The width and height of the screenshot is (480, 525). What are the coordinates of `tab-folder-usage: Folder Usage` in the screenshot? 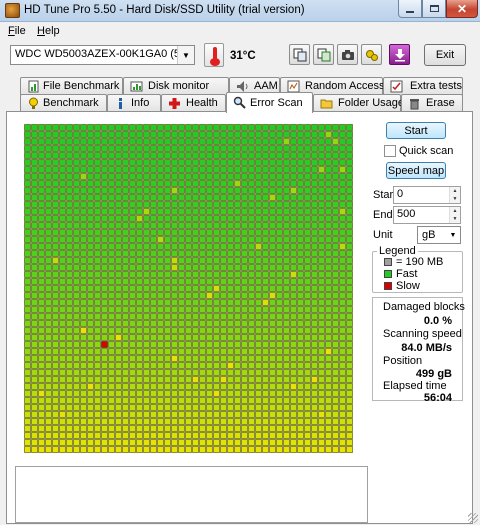 It's located at (358, 103).